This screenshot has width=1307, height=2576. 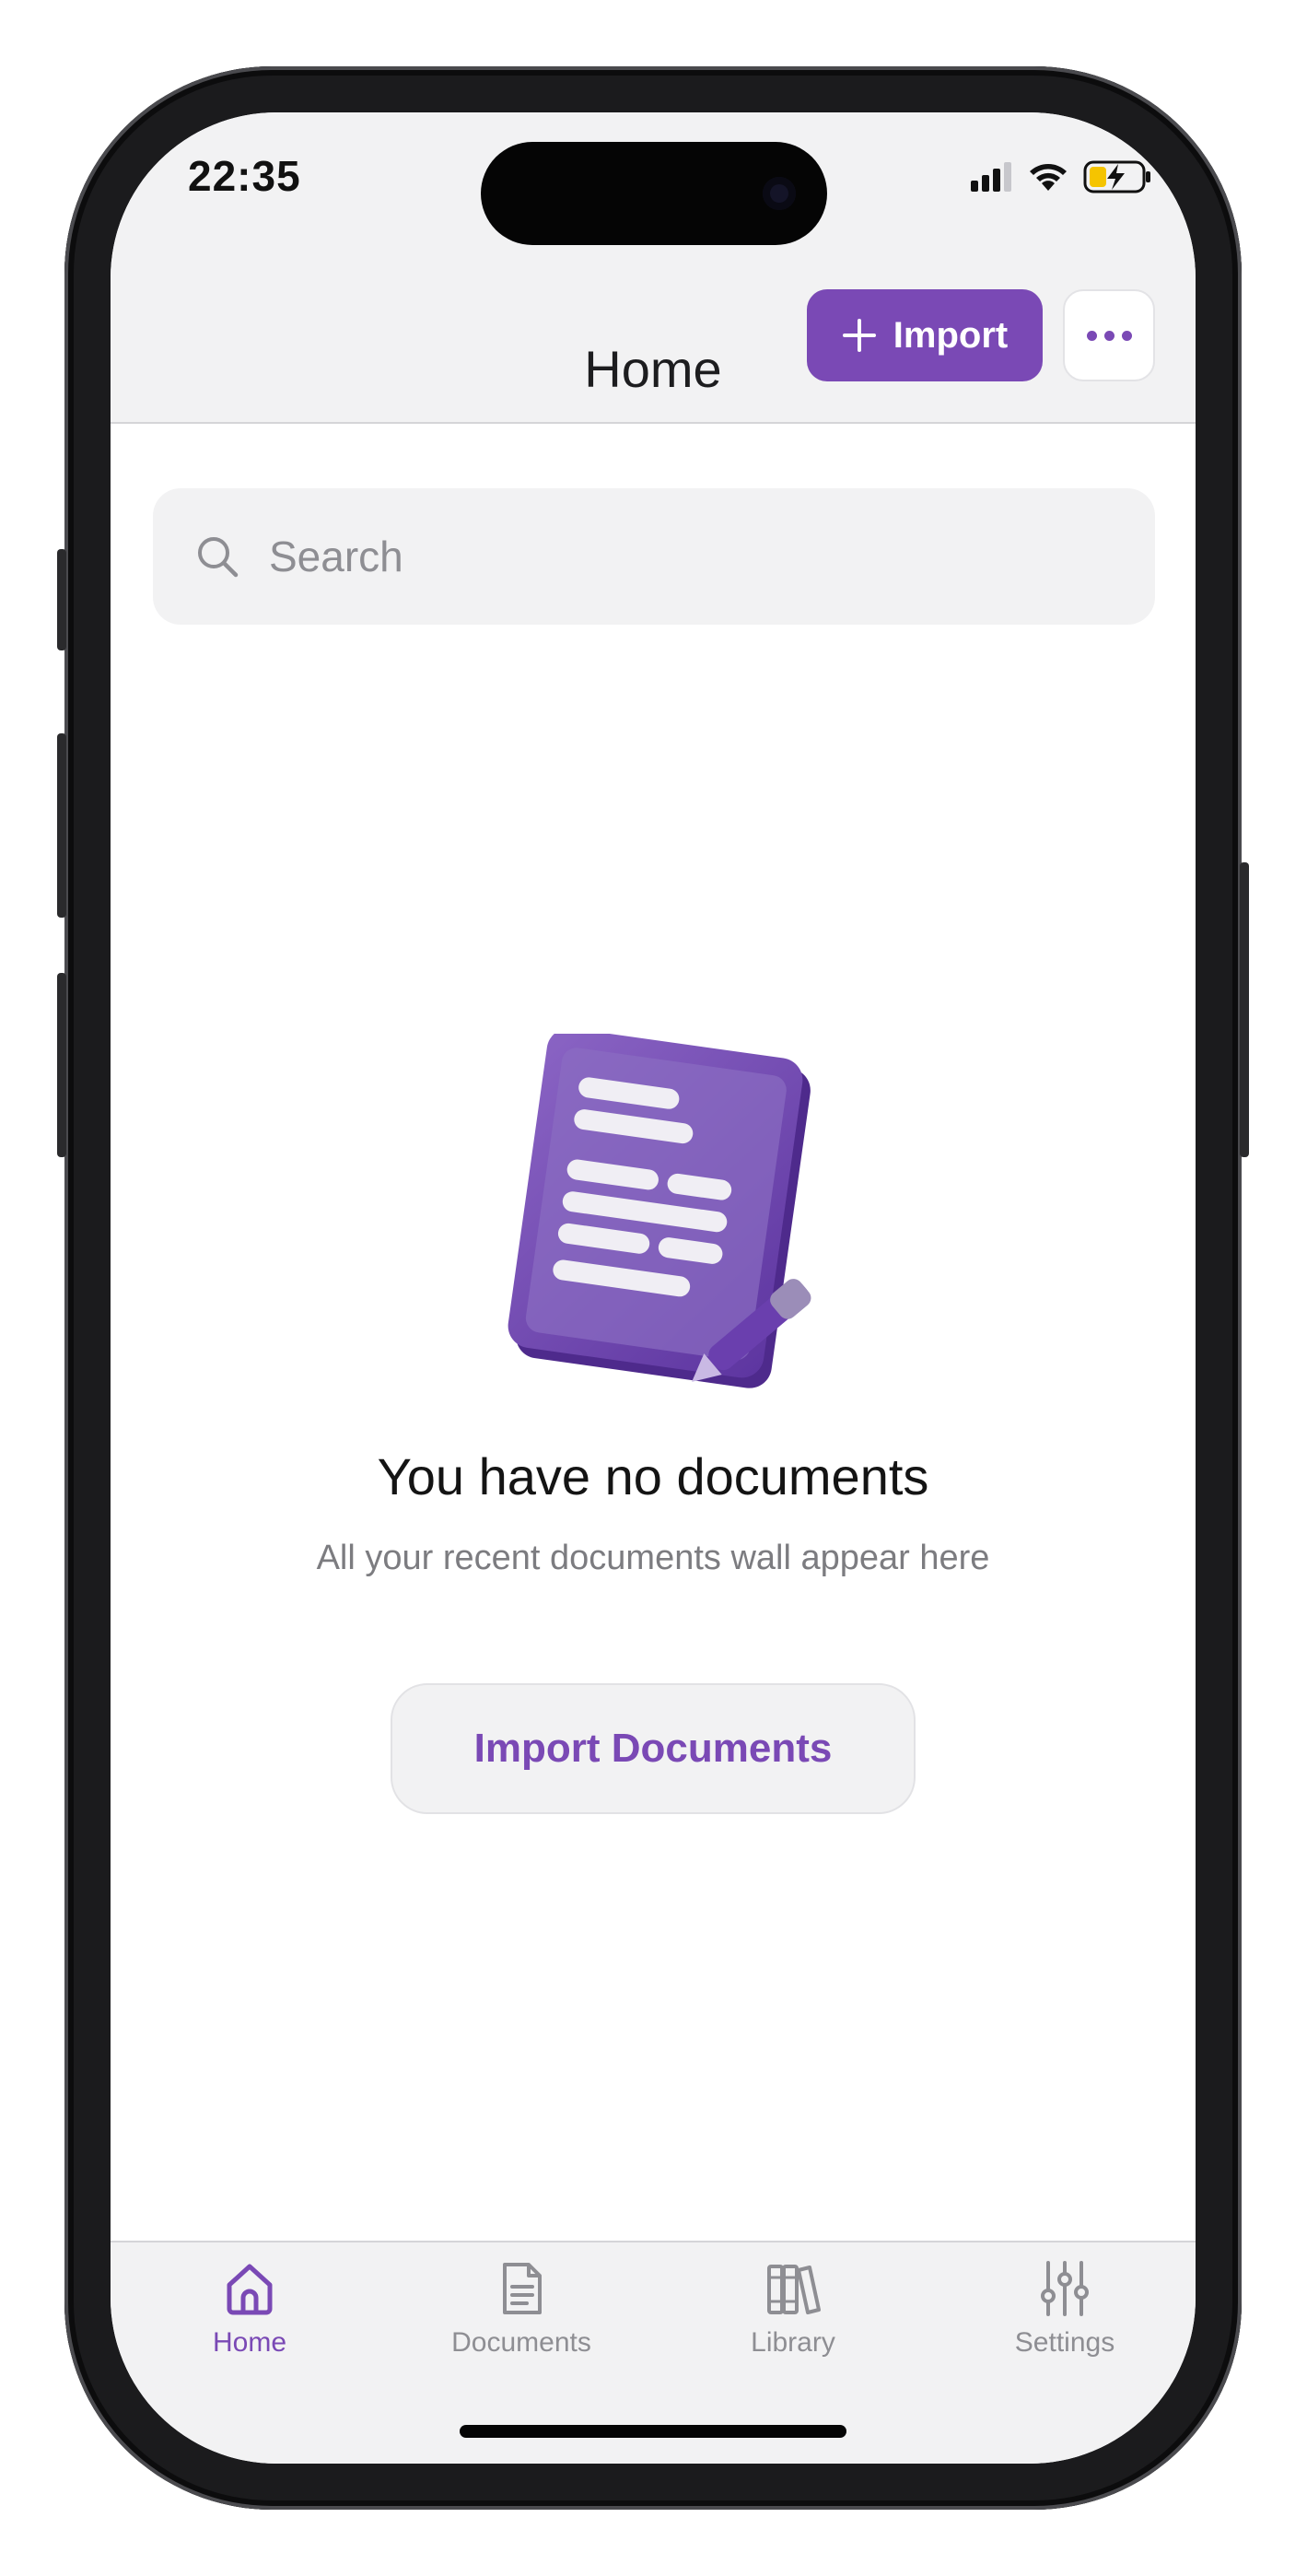 What do you see at coordinates (653, 356) in the screenshot?
I see `nav-header: Home Import` at bounding box center [653, 356].